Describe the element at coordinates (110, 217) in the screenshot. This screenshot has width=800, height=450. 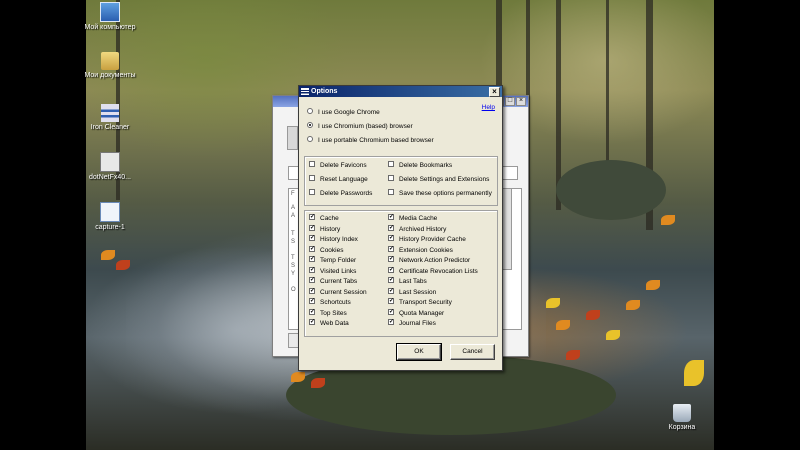
I see `capture-file-icon: capture-1` at that location.